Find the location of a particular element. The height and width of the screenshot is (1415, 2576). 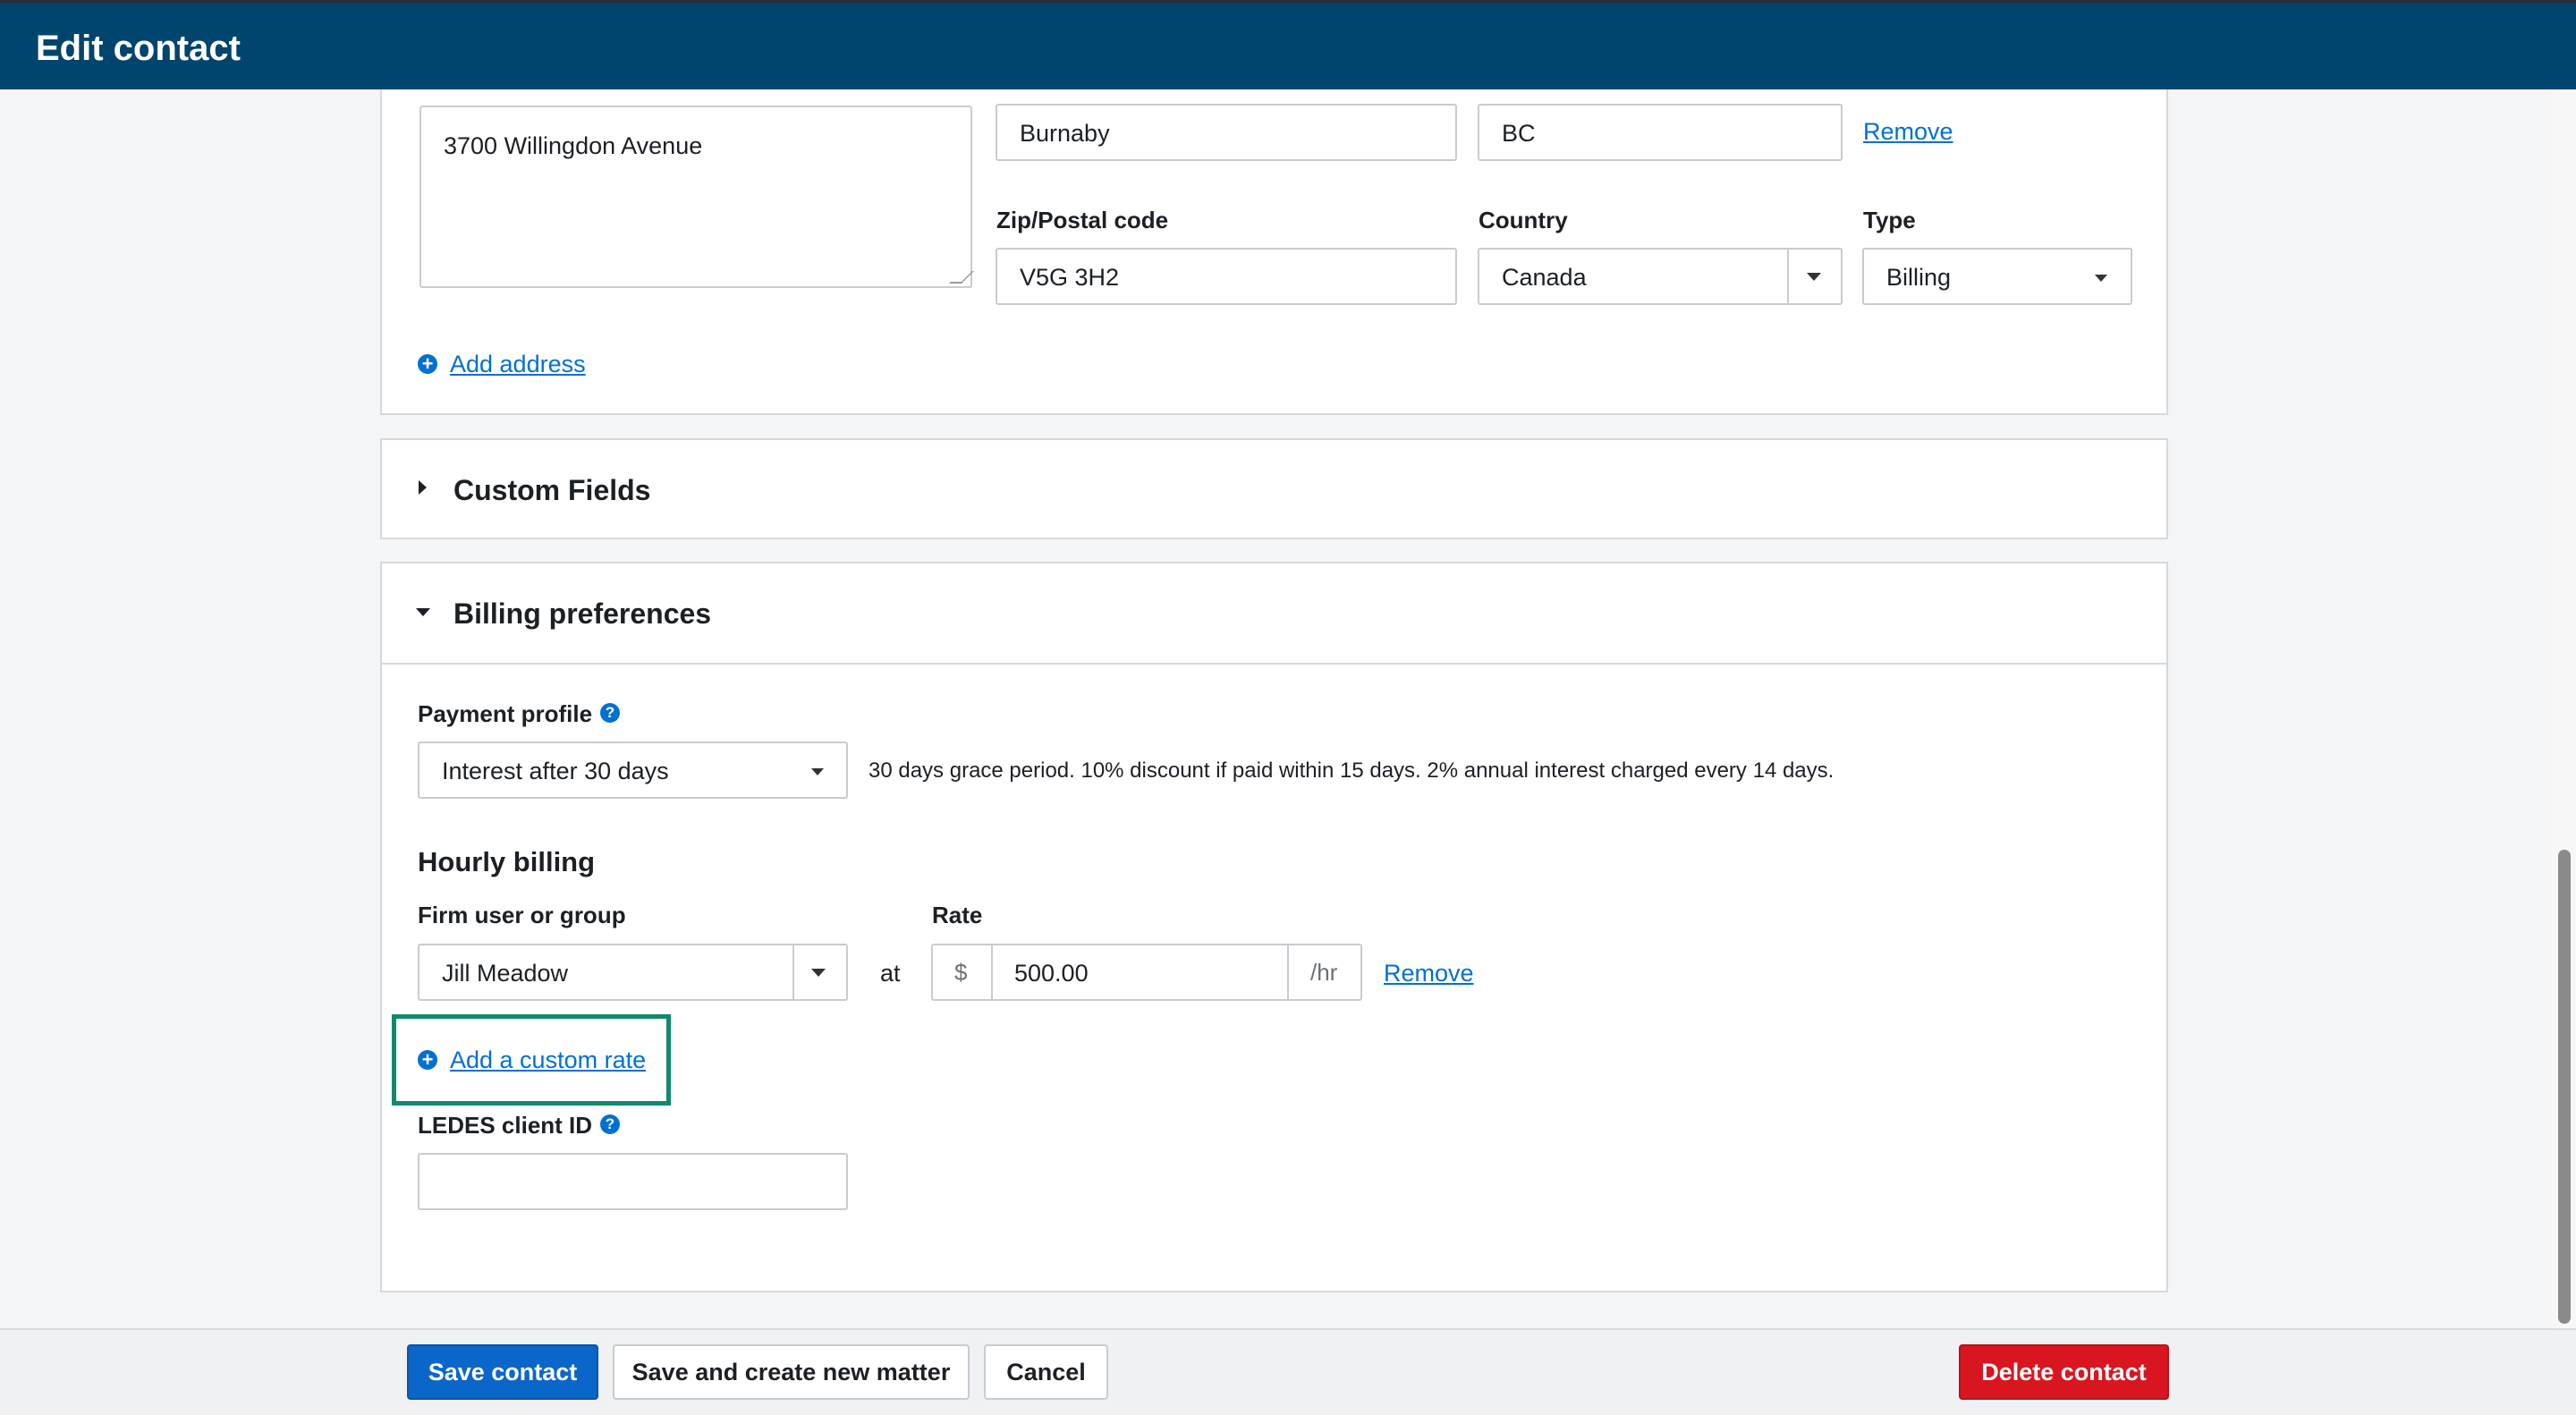

country-select-divider is located at coordinates (1788, 276).